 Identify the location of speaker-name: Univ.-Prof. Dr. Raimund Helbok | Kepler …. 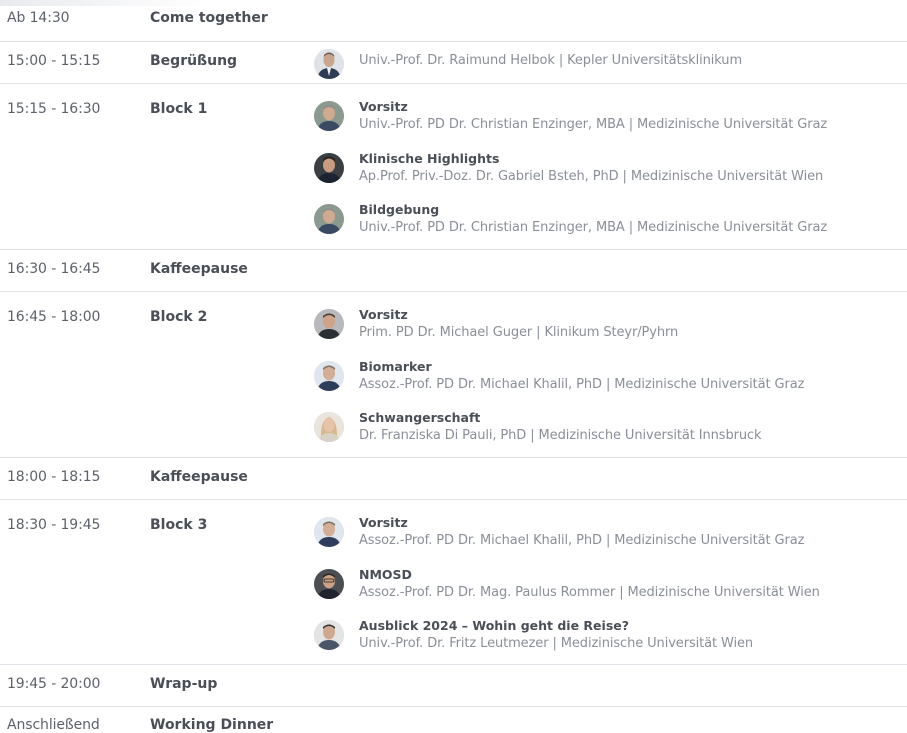
(551, 60).